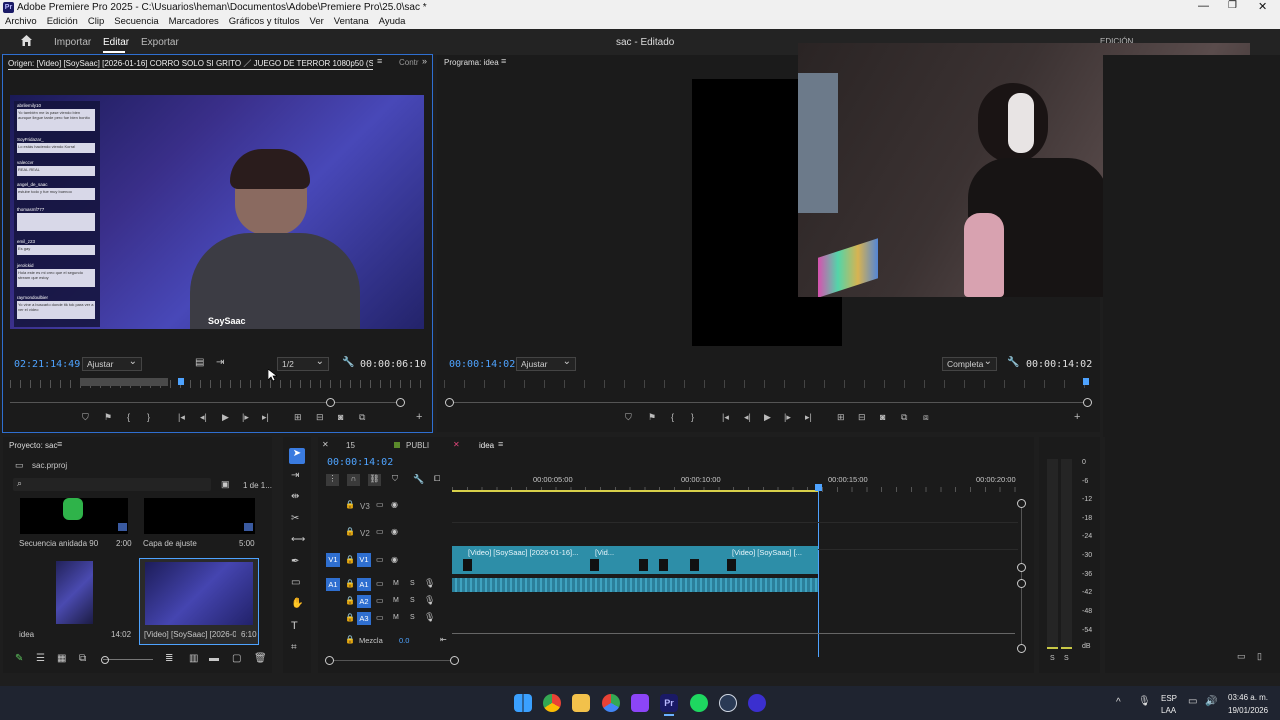  I want to click on audio-scroll-bottom, so click(1021, 648).